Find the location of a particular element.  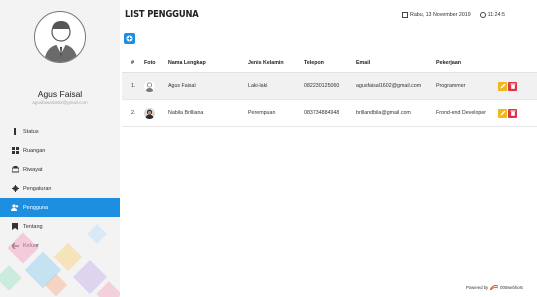

profile-name: Agus Faisal is located at coordinates (60, 94).